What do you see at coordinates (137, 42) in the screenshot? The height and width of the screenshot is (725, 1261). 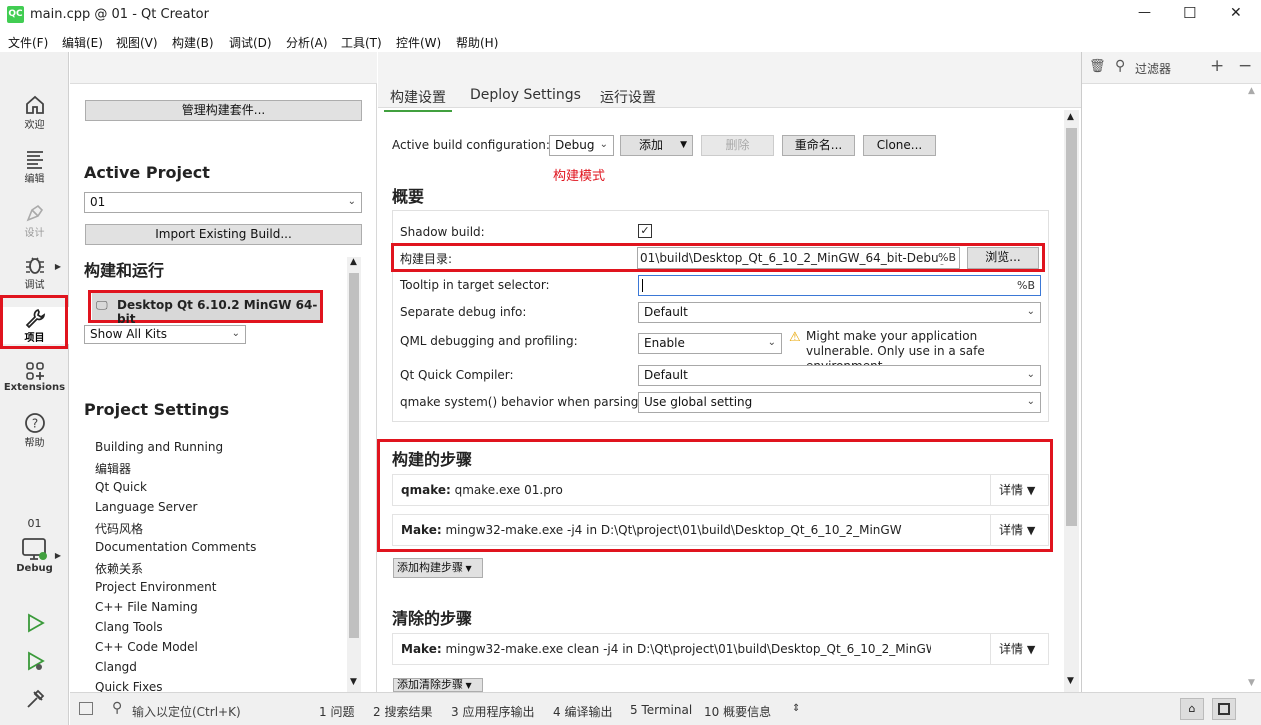 I see `menu-view: 视图(V)` at bounding box center [137, 42].